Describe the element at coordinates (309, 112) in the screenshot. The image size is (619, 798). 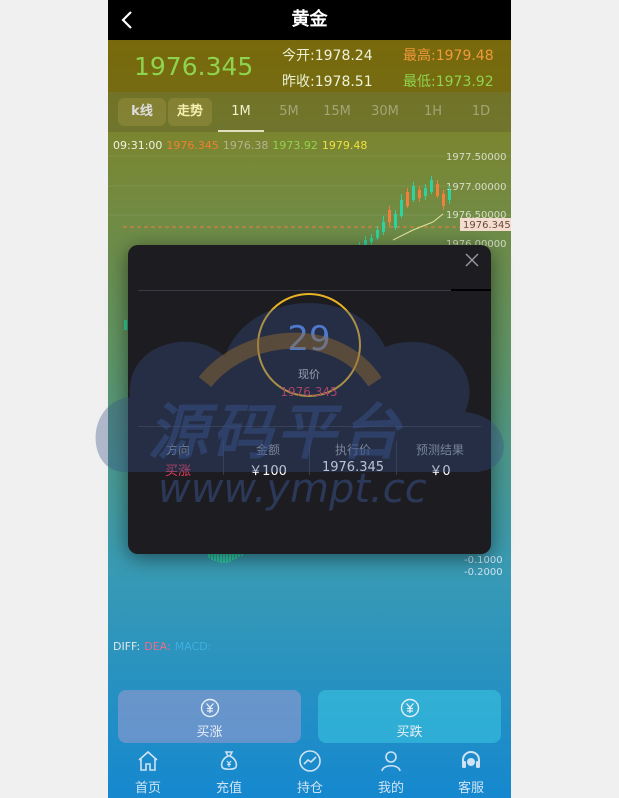
I see `chart-tabs: k线 走势 1M 5M 15M 30M 1H 1D` at that location.